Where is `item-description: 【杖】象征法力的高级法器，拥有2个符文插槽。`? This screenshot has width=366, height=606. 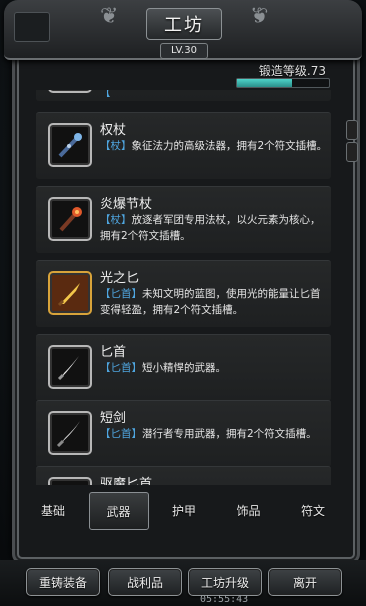 item-description: 【杖】象征法力的高级法器，拥有2个符文插槽。 is located at coordinates (214, 146).